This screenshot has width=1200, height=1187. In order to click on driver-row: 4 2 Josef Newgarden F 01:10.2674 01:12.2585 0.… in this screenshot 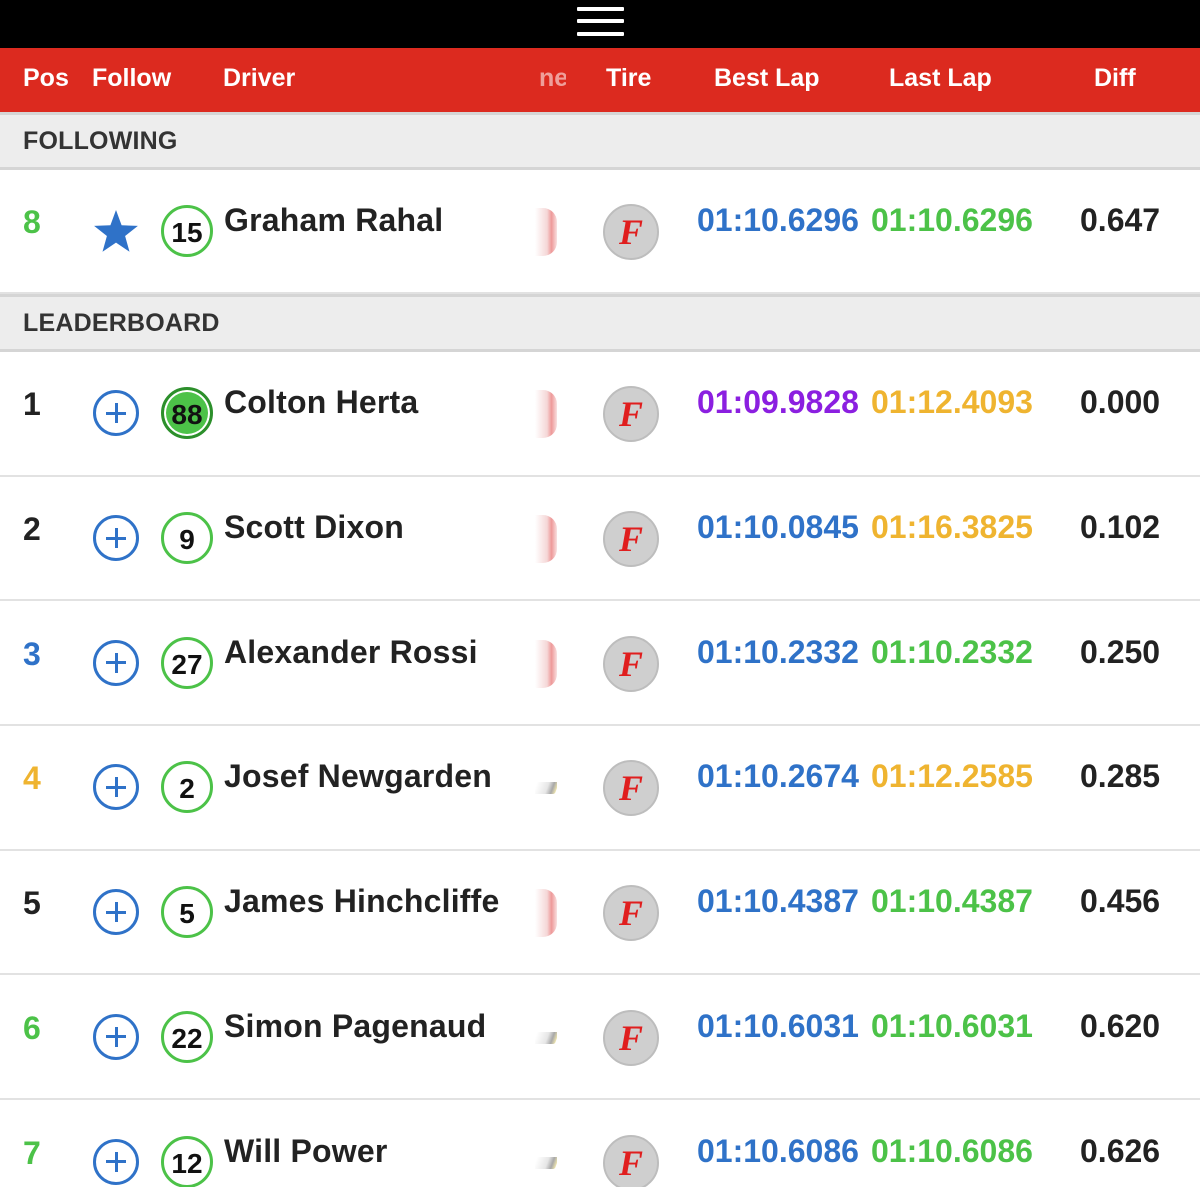, I will do `click(600, 788)`.